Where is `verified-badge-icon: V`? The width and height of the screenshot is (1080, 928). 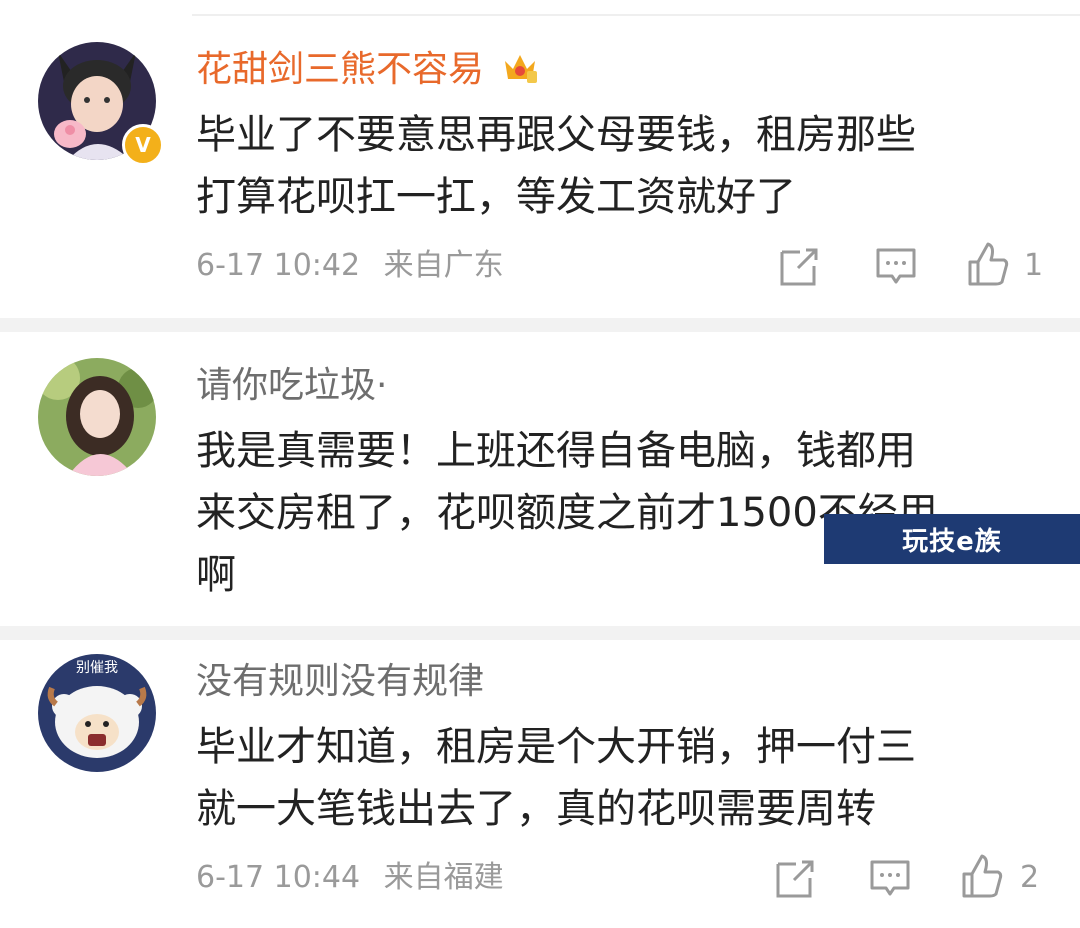
verified-badge-icon: V is located at coordinates (143, 145).